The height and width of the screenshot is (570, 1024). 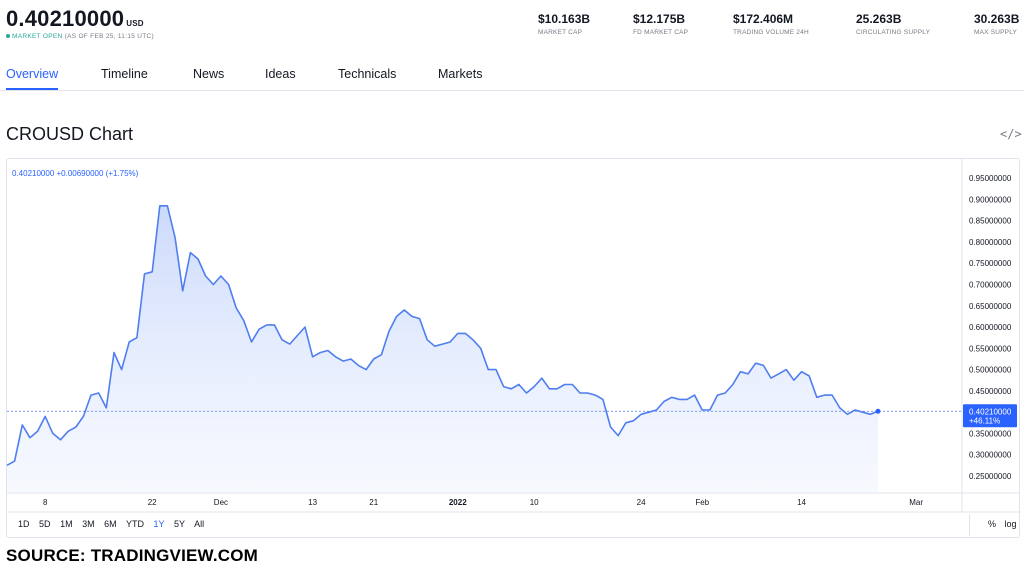 I want to click on y-tick-label: 0.25000000, so click(x=990, y=476).